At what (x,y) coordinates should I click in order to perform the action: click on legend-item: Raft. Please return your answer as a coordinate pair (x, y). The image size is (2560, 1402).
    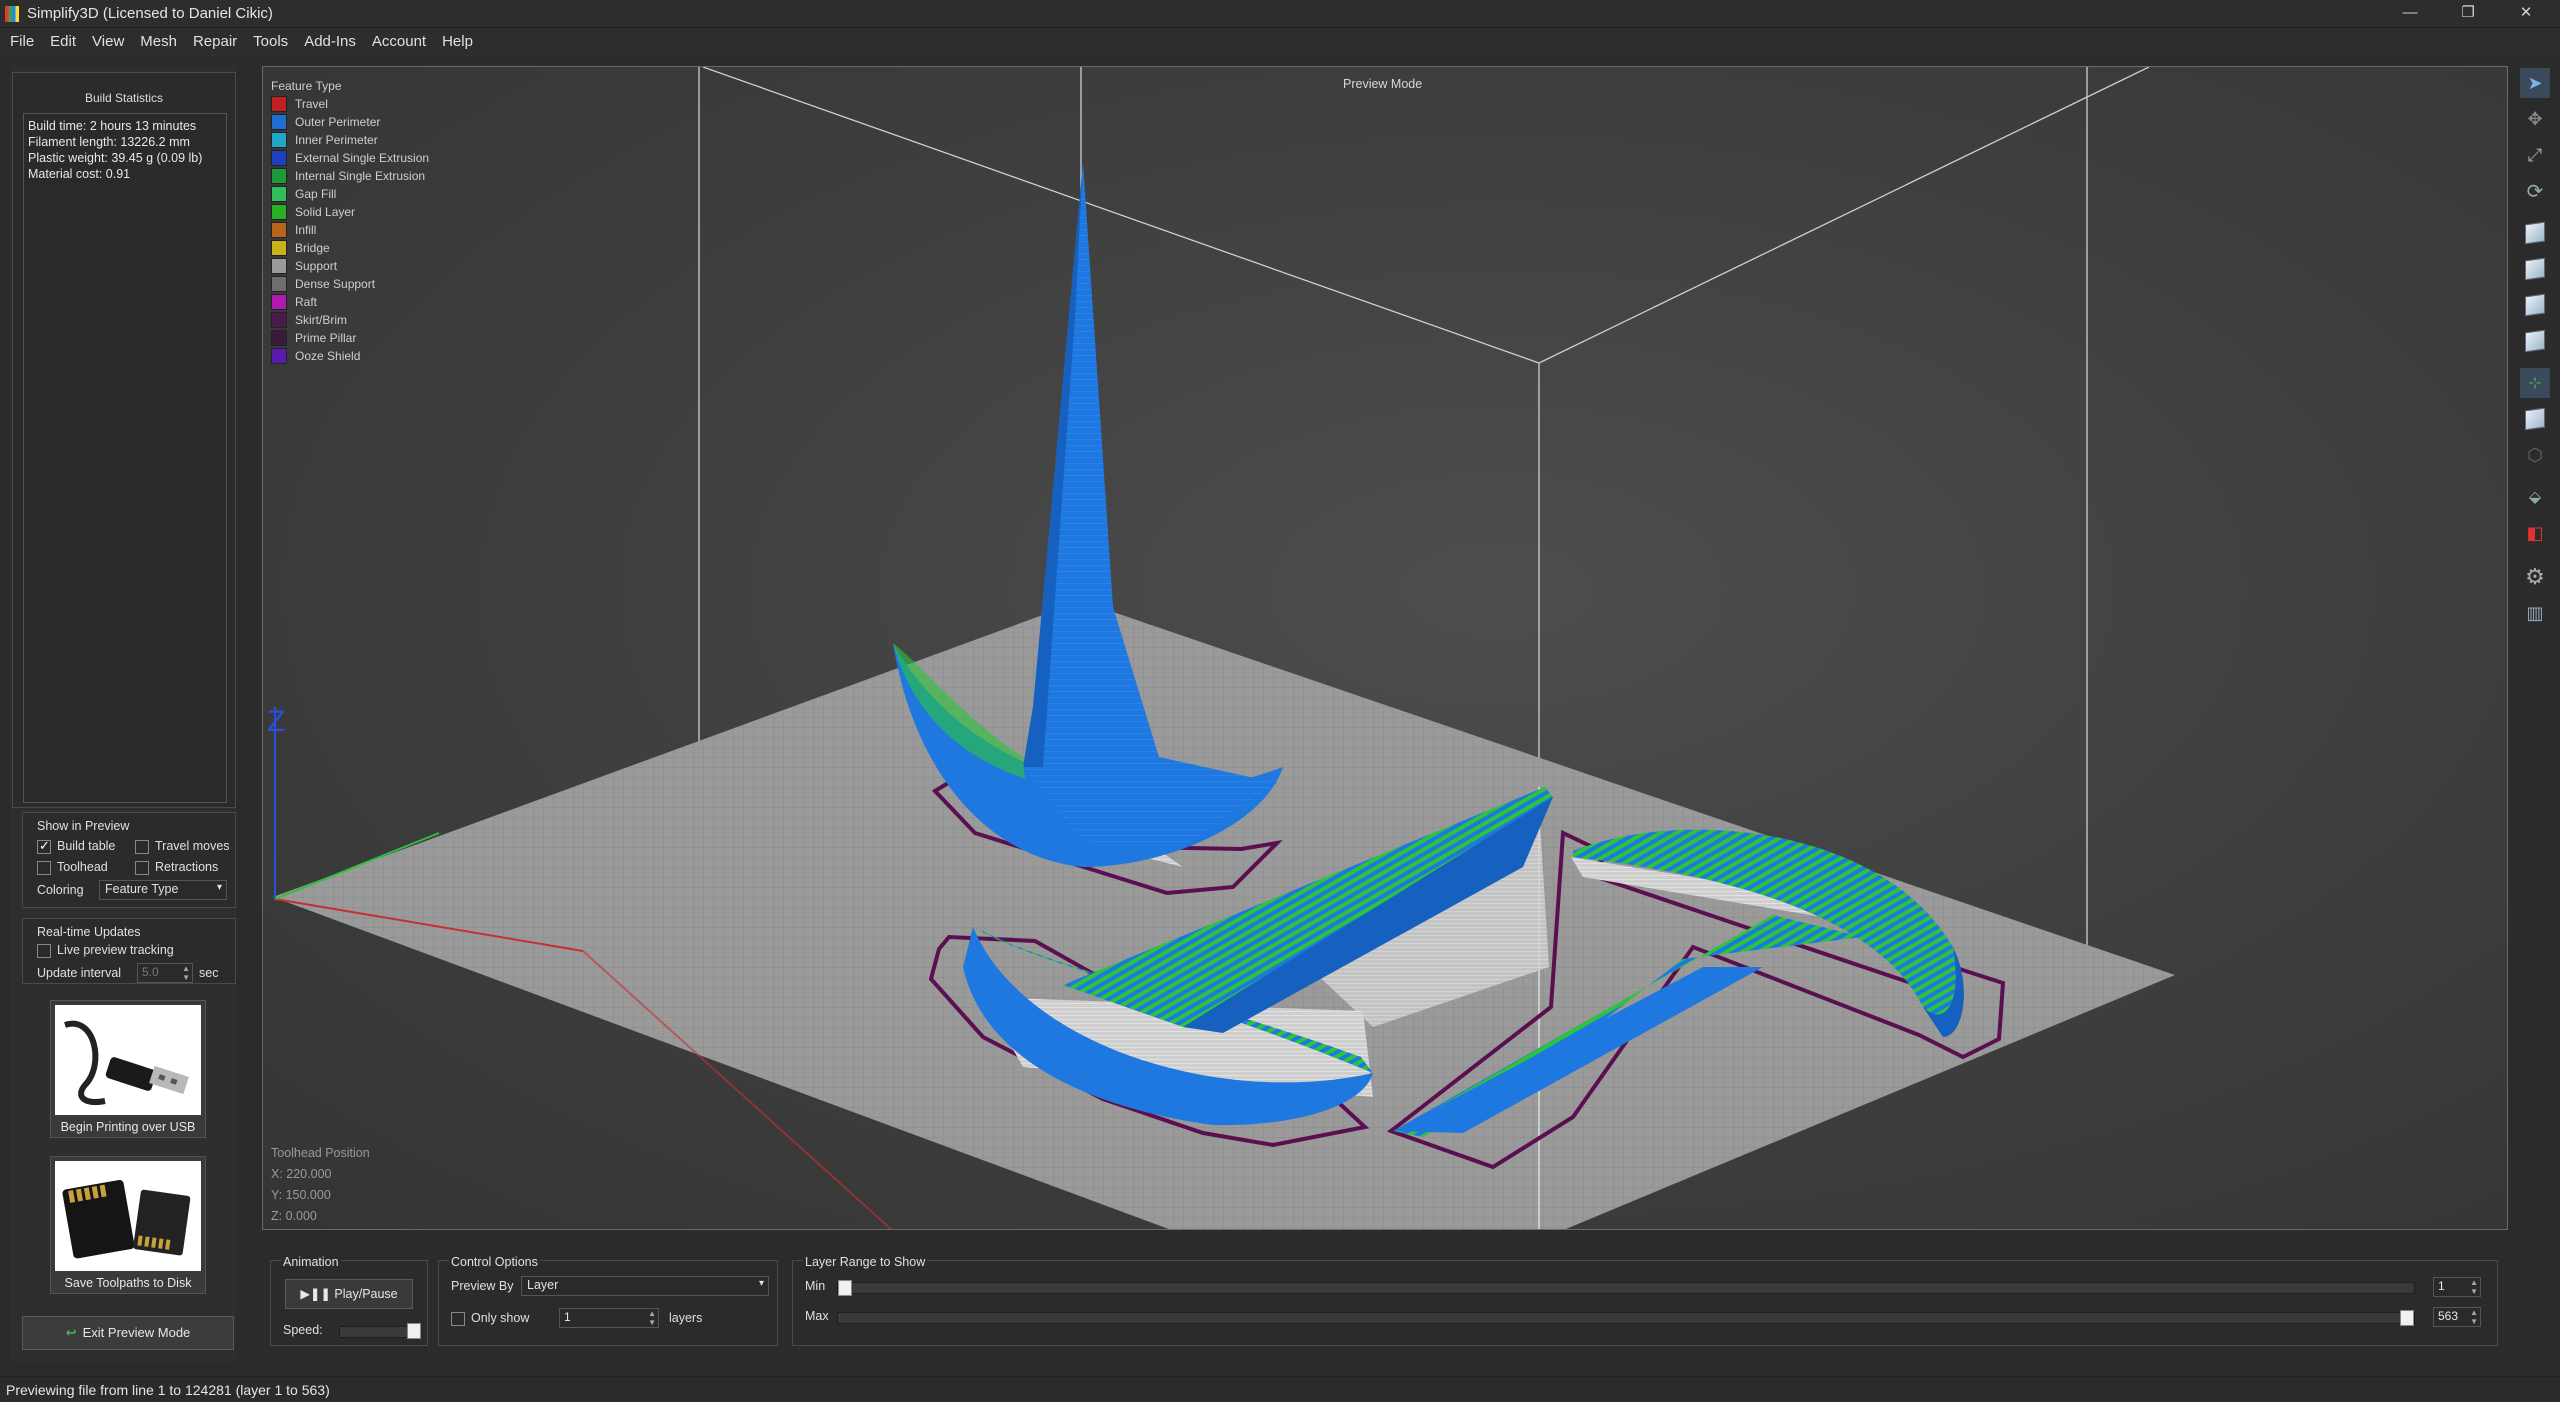
    Looking at the image, I should click on (350, 302).